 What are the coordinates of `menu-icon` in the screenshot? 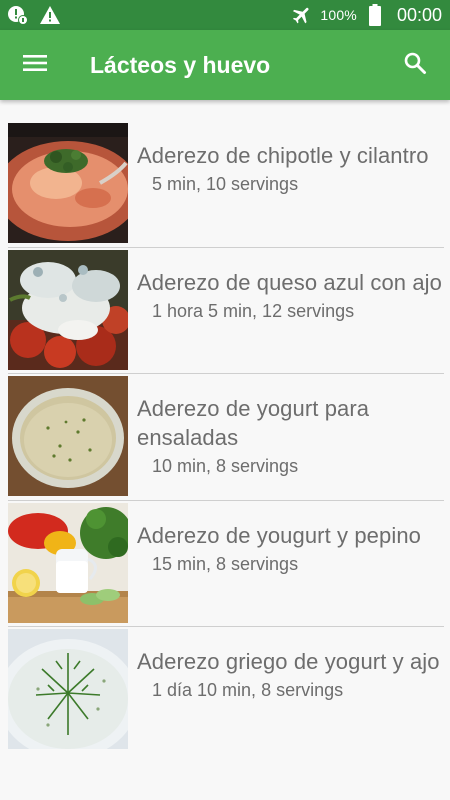 It's located at (35, 65).